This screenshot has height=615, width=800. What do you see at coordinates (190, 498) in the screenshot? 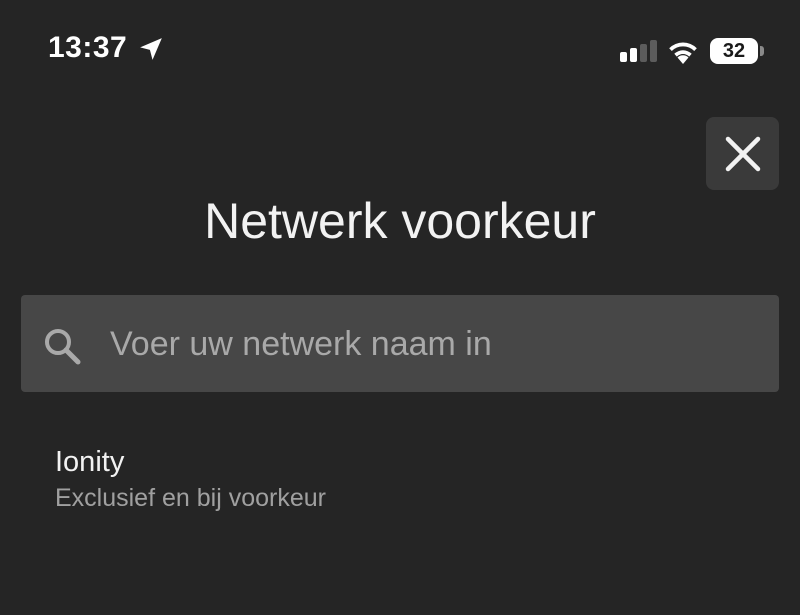
I see `network-description: Exclusief en bij voorkeur` at bounding box center [190, 498].